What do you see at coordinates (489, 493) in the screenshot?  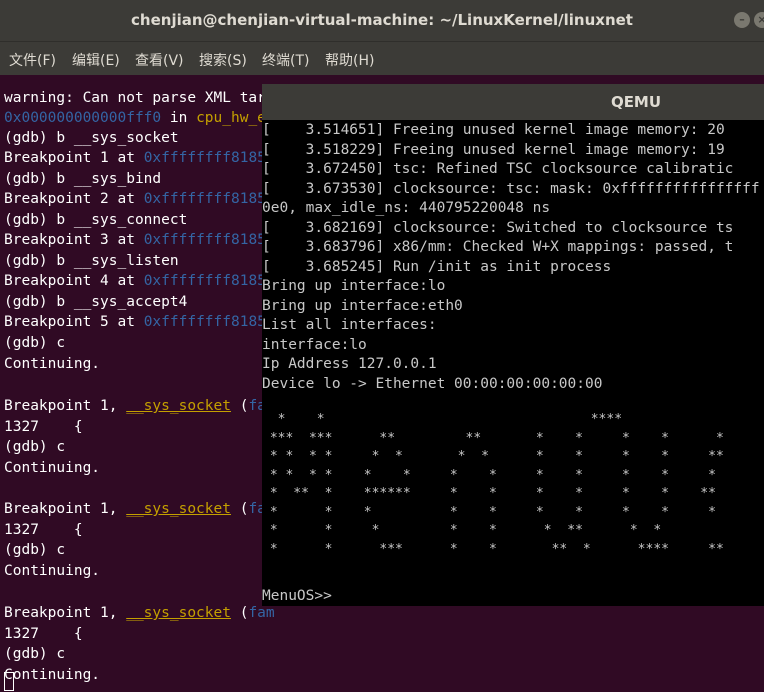 I see `ascii-art-line: * ** * ****** * * * * * * **` at bounding box center [489, 493].